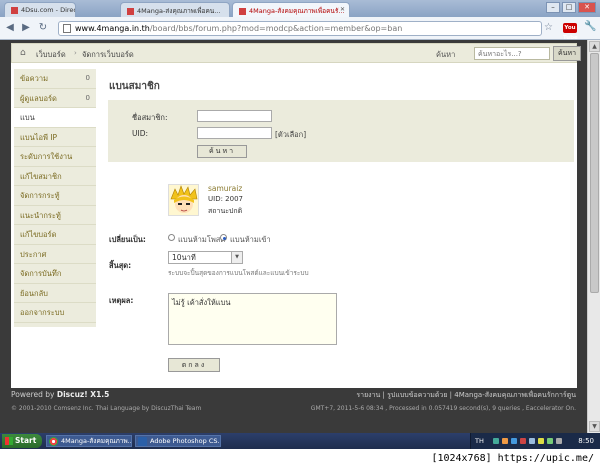 This screenshot has height=469, width=600. What do you see at coordinates (234, 116) in the screenshot?
I see `username-input` at bounding box center [234, 116].